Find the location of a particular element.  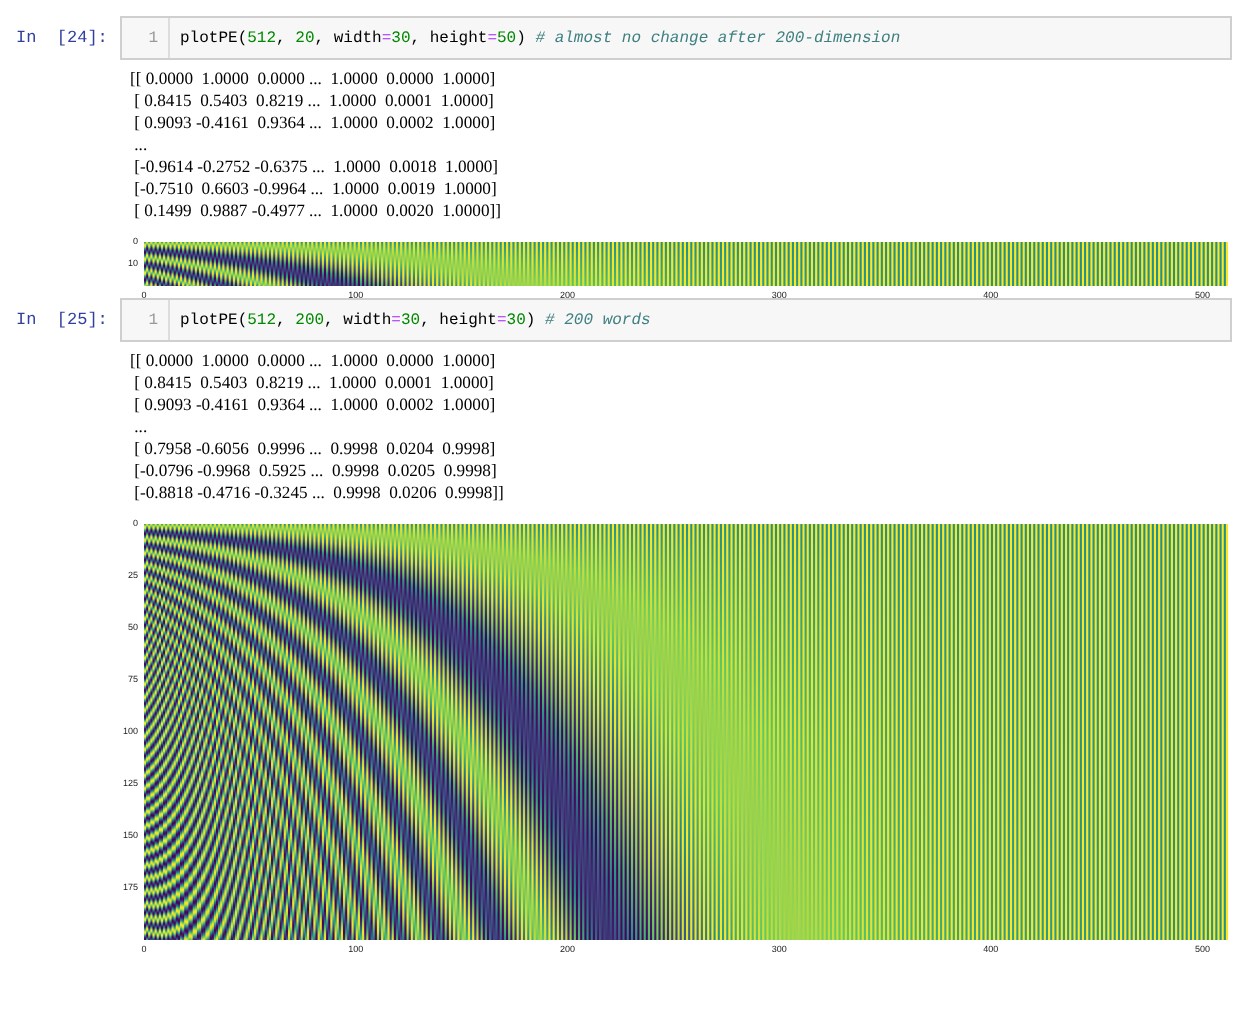

input-prompt: In [25]: is located at coordinates (63, 321).